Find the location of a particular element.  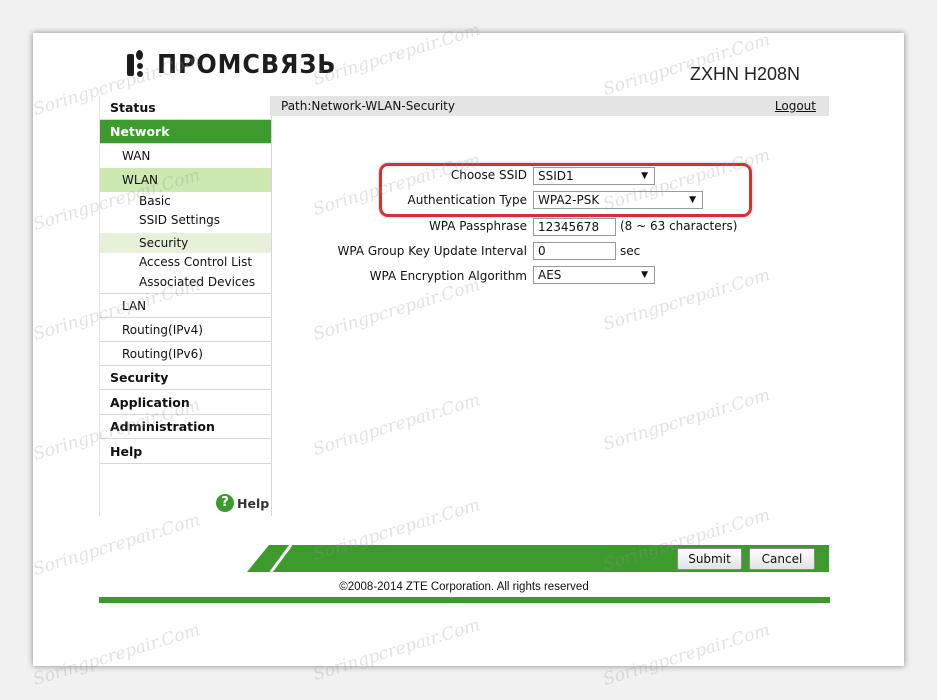

help-button-label: Help is located at coordinates (253, 503).